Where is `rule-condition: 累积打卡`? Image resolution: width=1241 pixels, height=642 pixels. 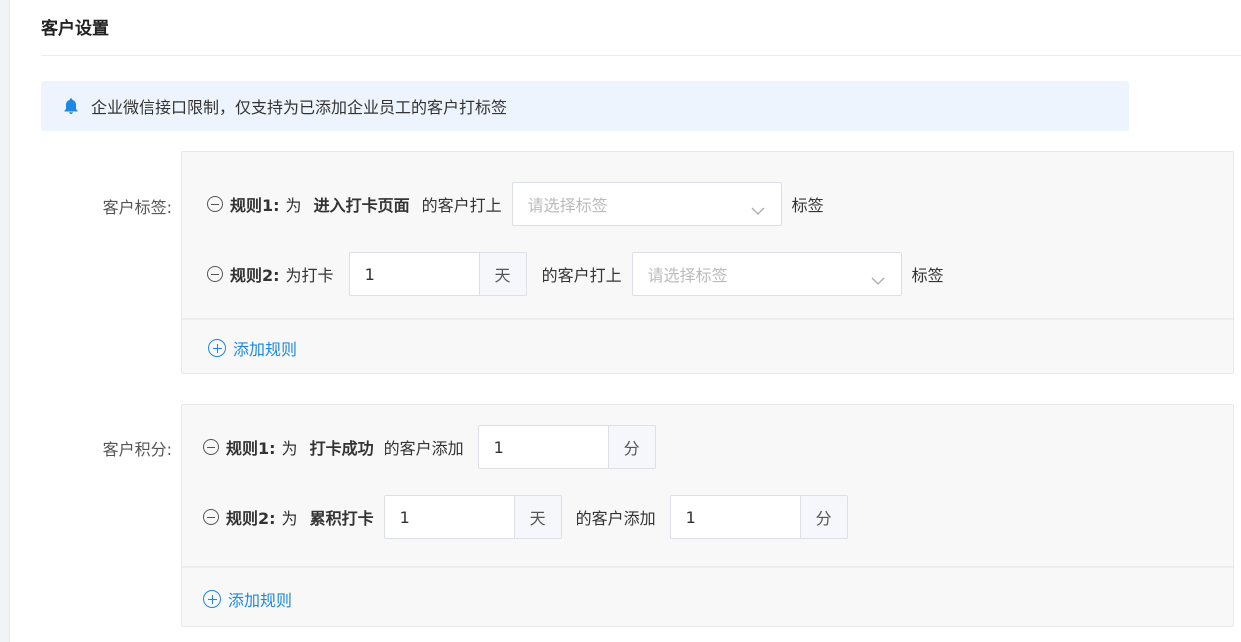 rule-condition: 累积打卡 is located at coordinates (341, 518).